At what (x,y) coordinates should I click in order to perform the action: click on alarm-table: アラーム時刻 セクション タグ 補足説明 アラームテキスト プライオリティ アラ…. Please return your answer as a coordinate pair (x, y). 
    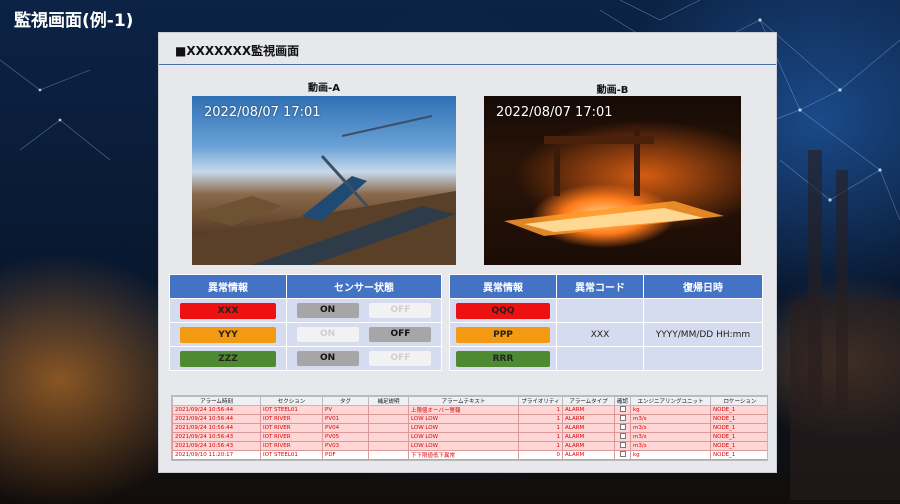
    Looking at the image, I should click on (469, 428).